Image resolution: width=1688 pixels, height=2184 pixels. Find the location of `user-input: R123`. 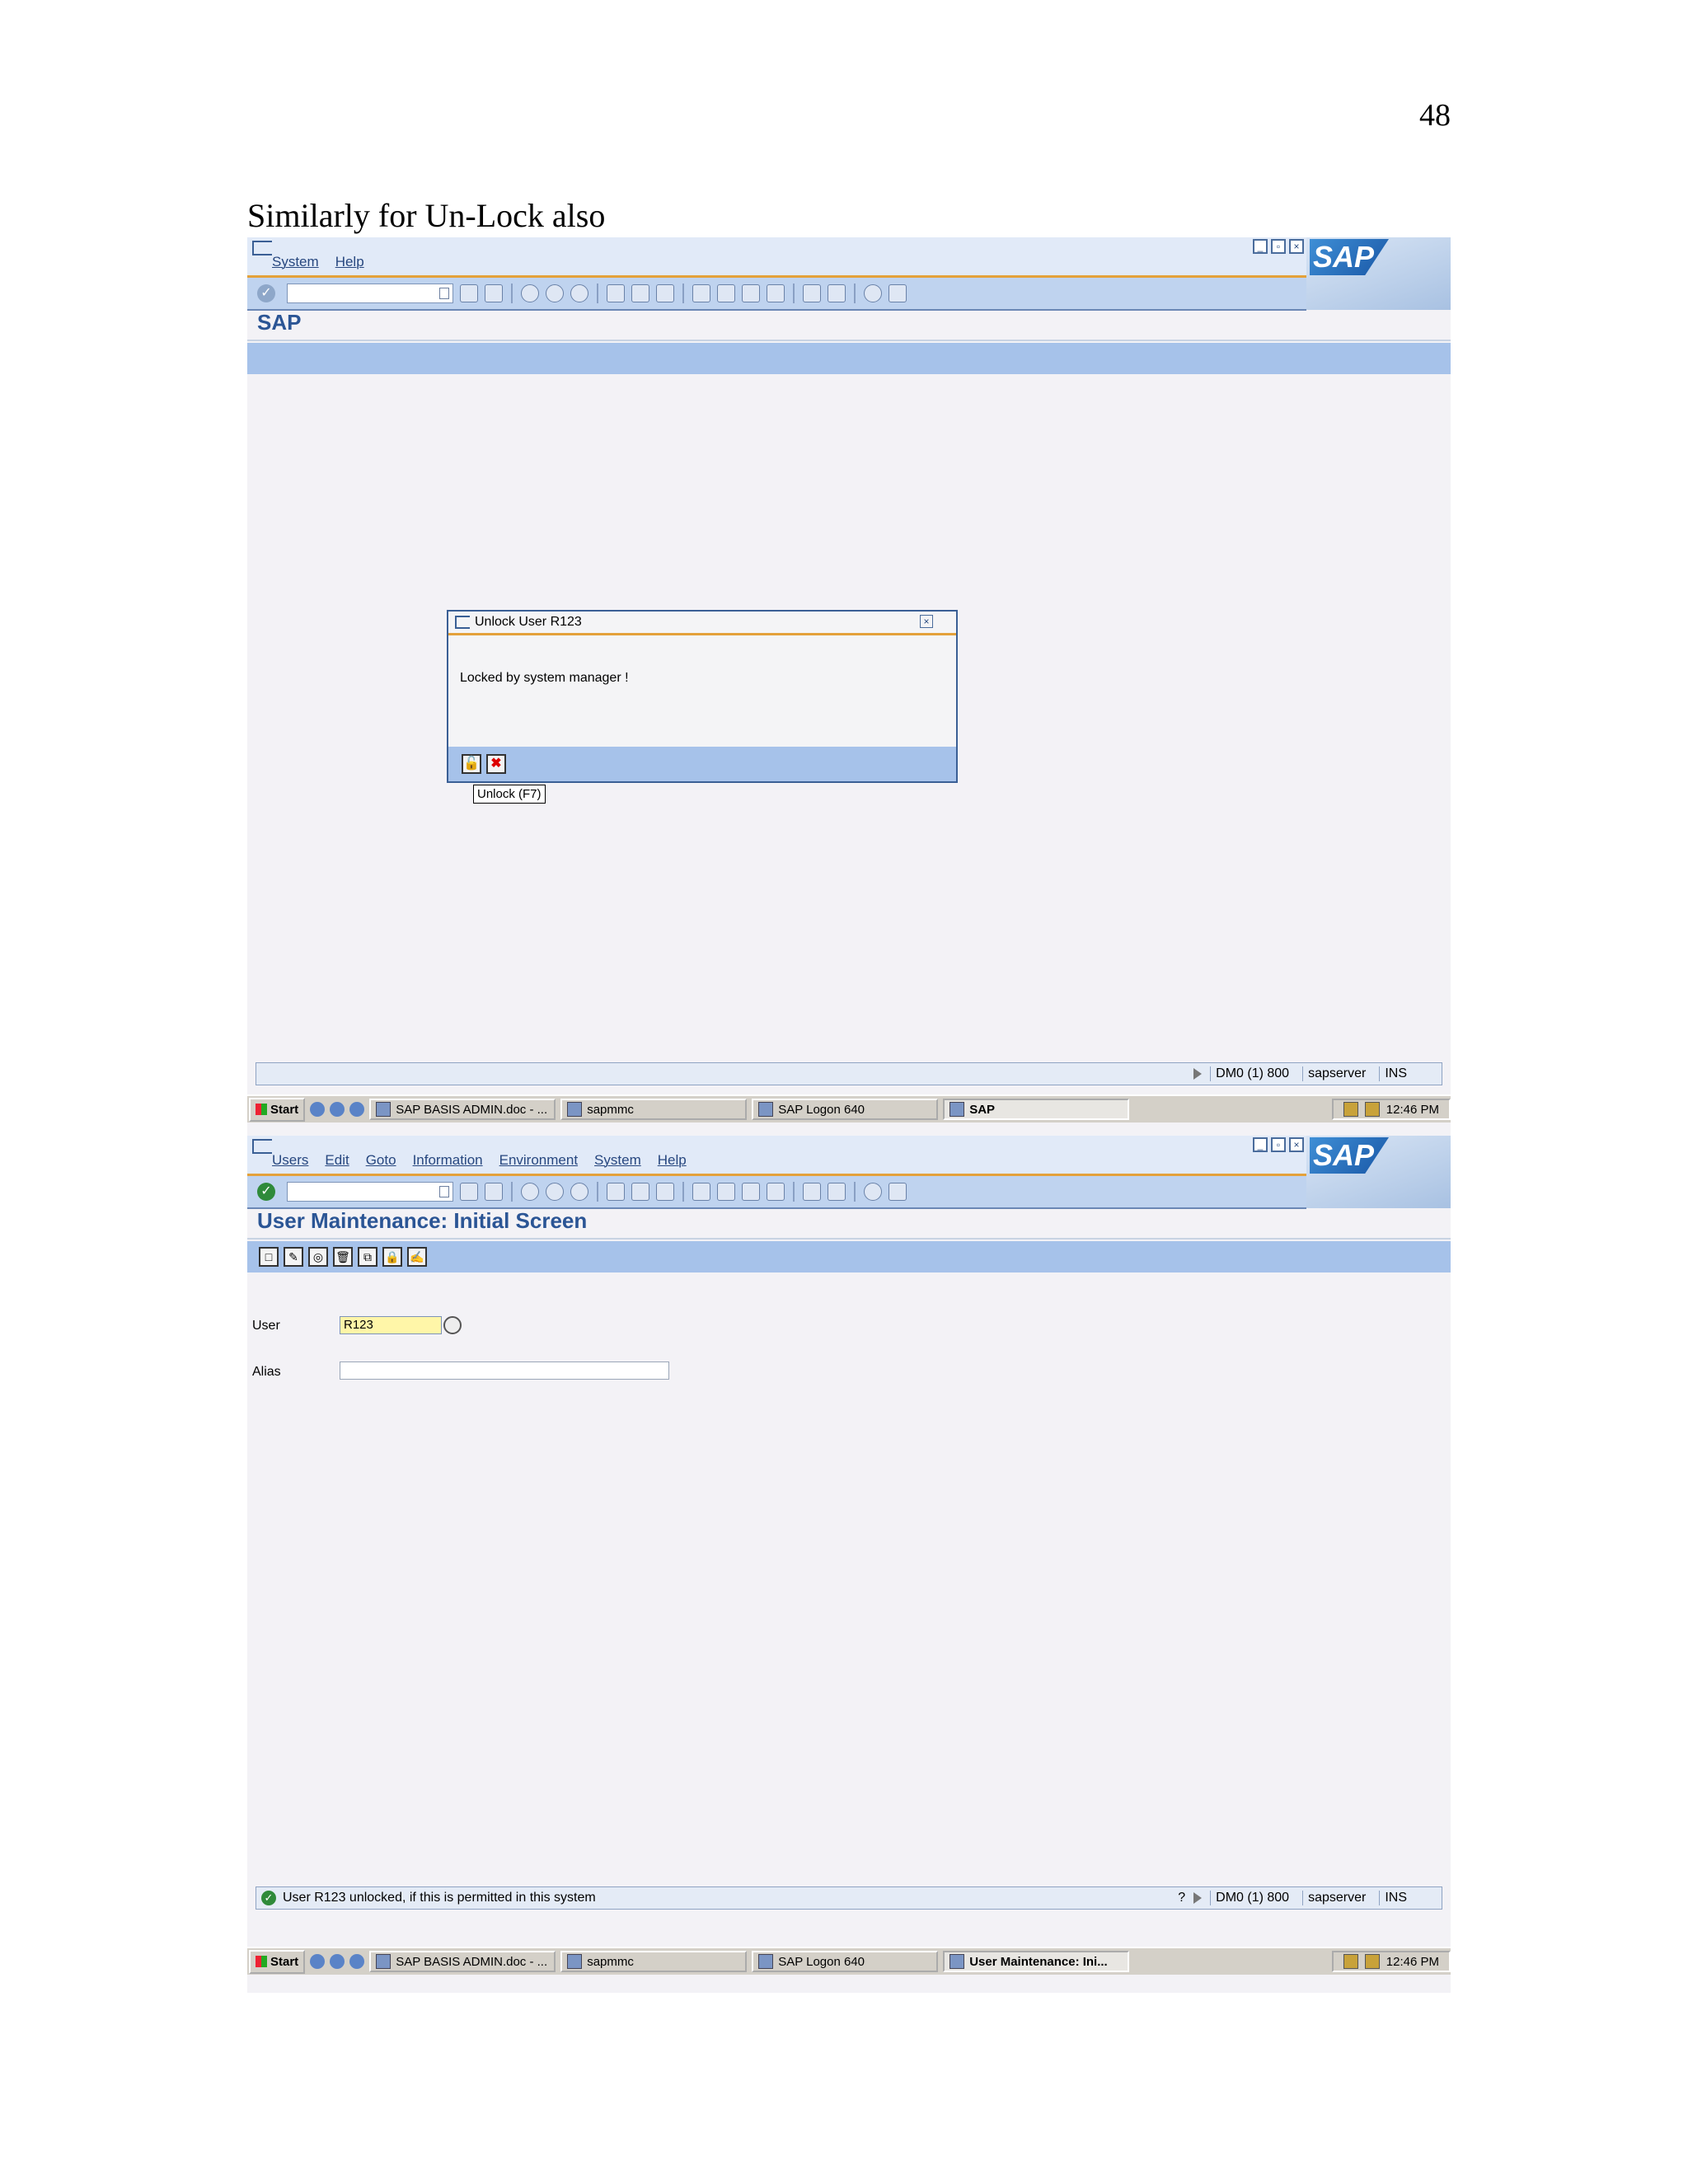

user-input: R123 is located at coordinates (391, 1325).